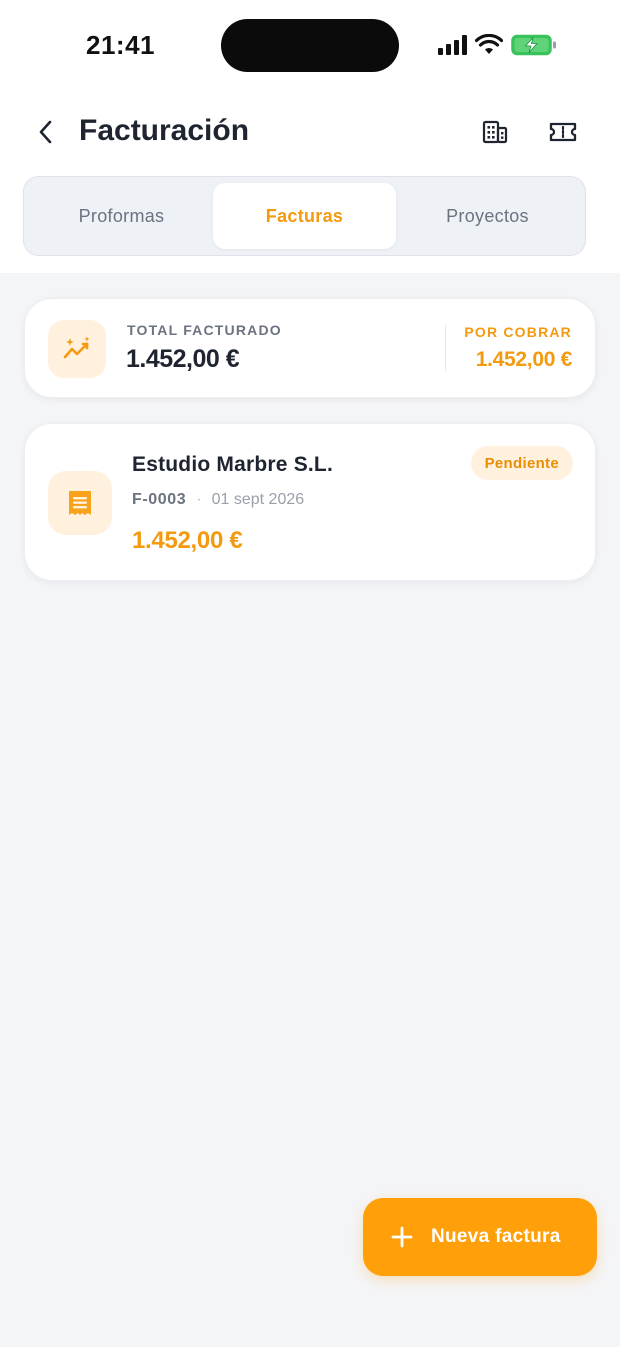  I want to click on invoice-client: Estudio Marbre S.L., so click(232, 464).